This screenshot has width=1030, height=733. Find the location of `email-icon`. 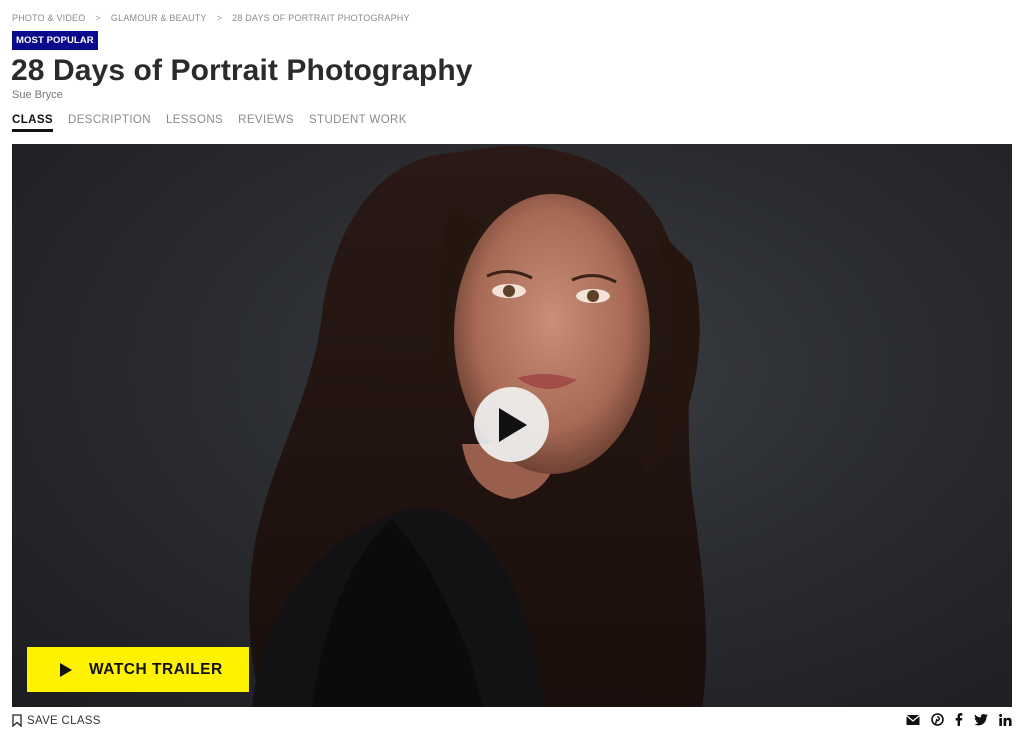

email-icon is located at coordinates (913, 720).